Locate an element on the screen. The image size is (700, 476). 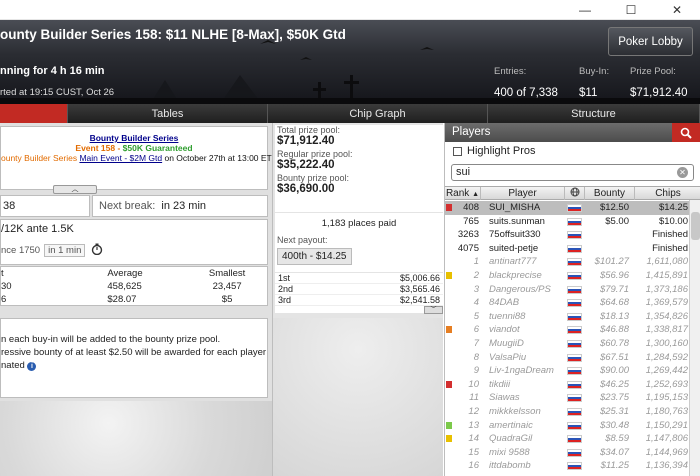
player-row: 1 antinart777 $101.27 1,611,080 is located at coordinates (567, 262).